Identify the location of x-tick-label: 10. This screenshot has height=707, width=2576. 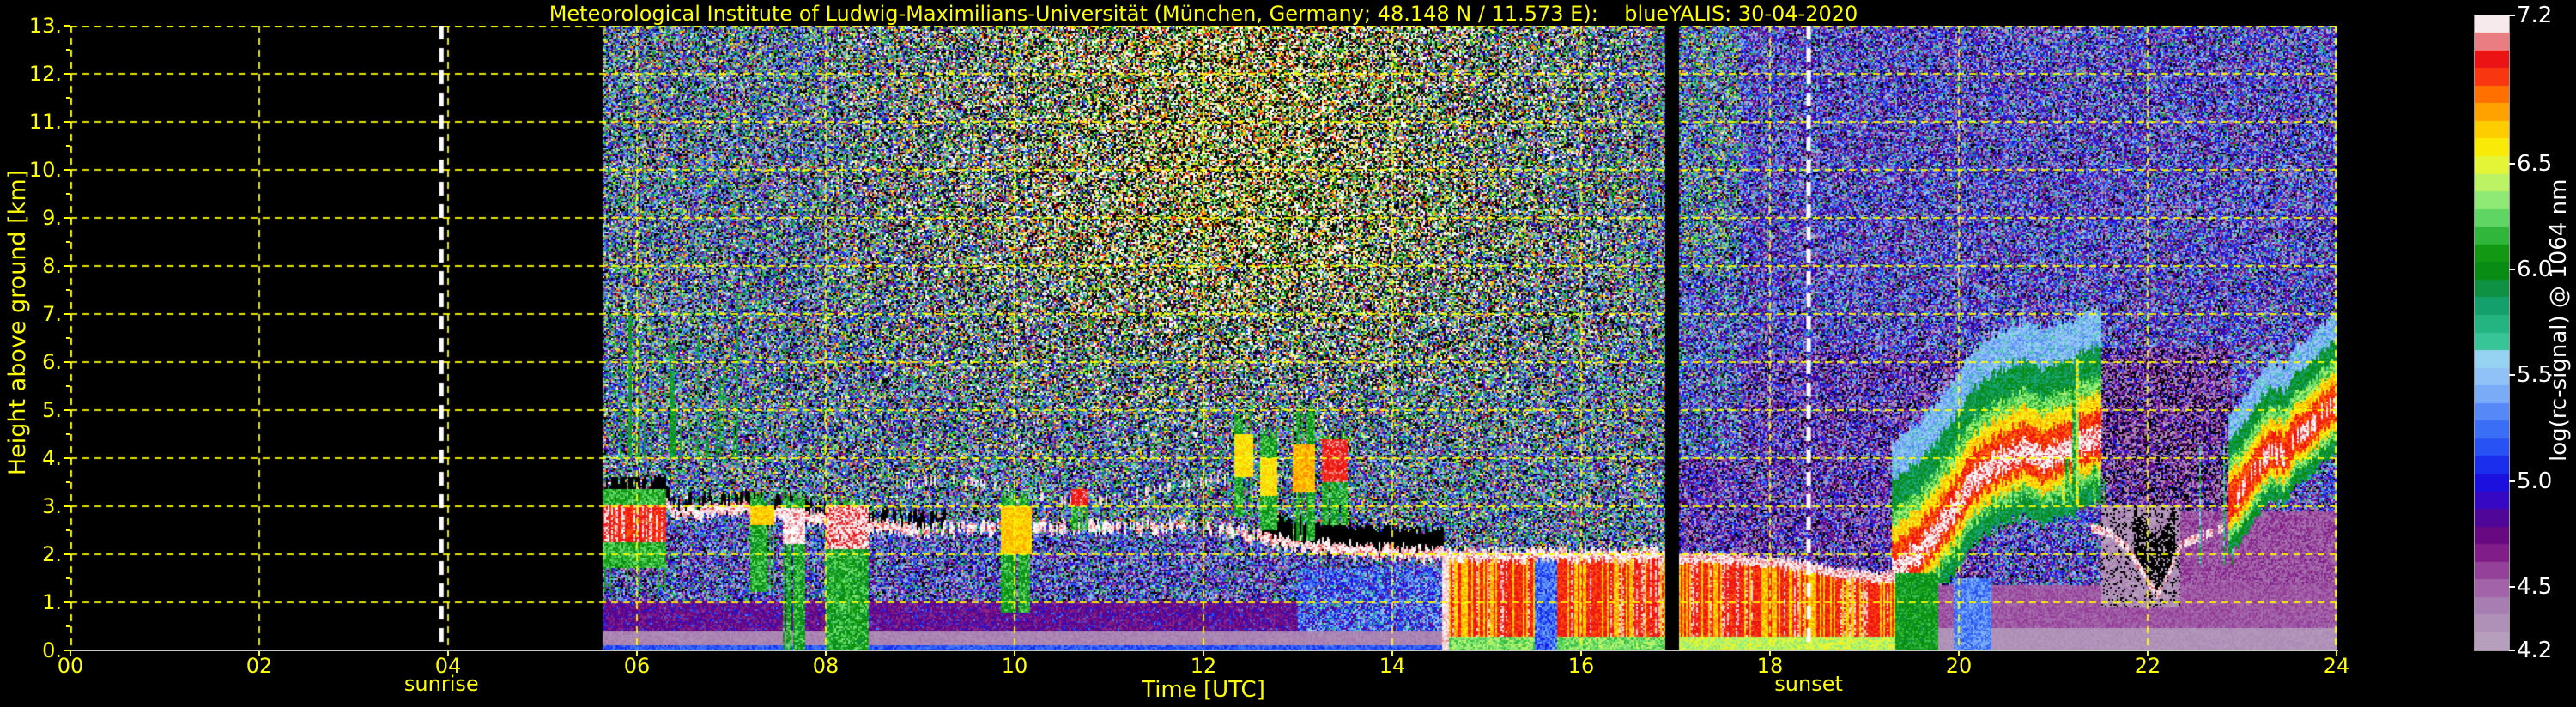
(1015, 666).